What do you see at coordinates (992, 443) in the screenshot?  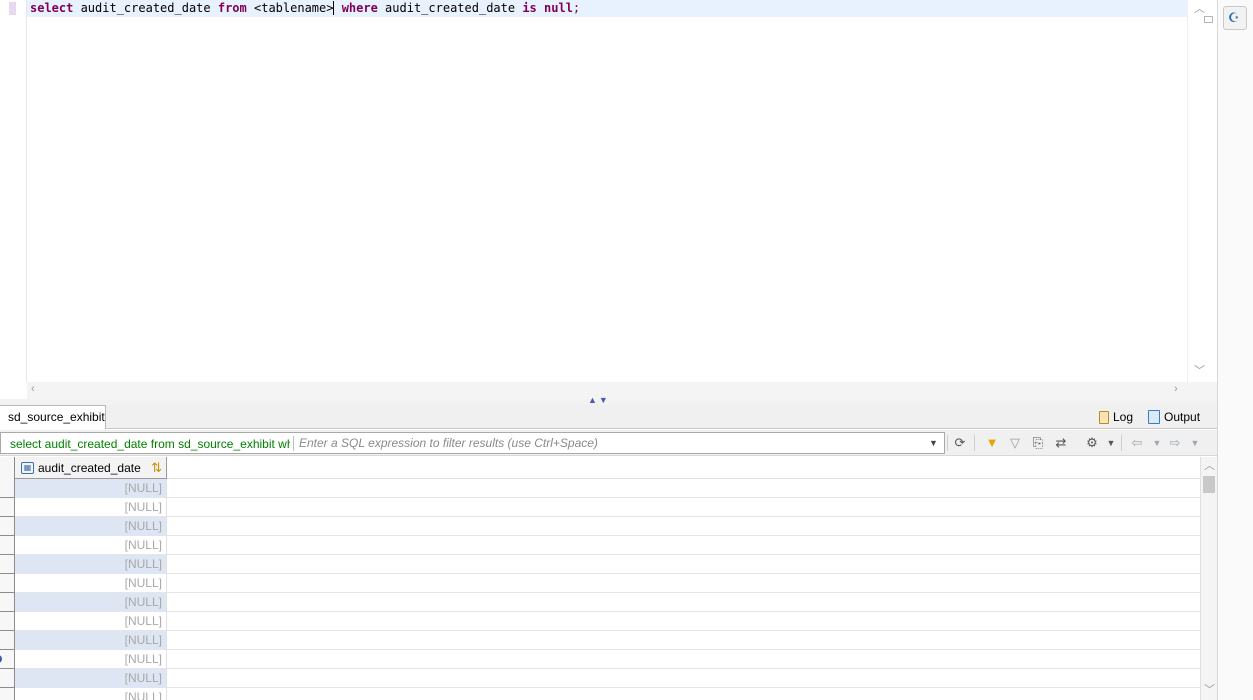 I see `filter-icon: ▼` at bounding box center [992, 443].